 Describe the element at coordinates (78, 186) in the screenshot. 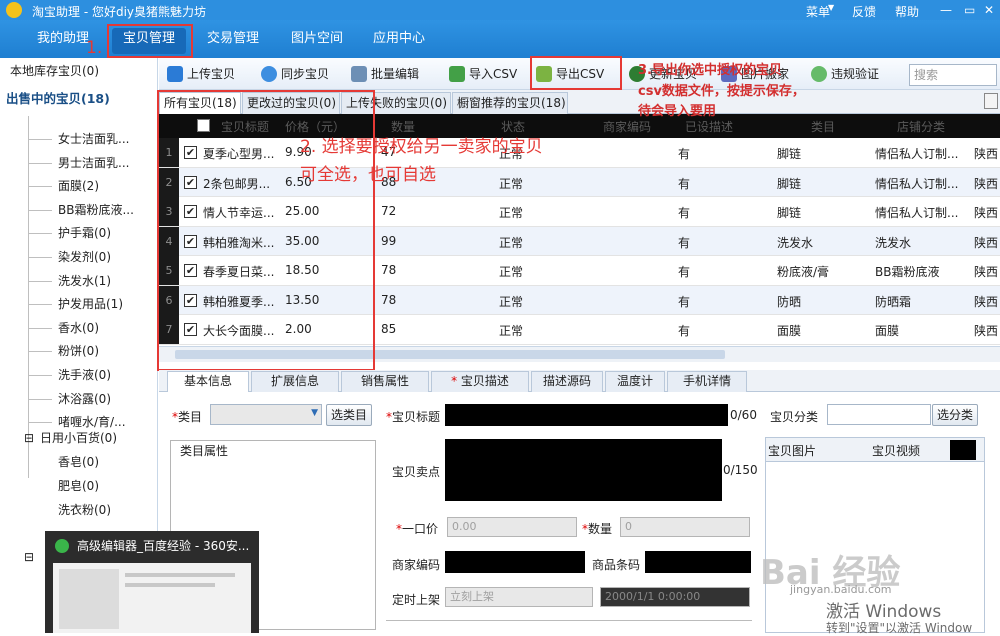

I see `tree-item: 面膜(2)` at that location.